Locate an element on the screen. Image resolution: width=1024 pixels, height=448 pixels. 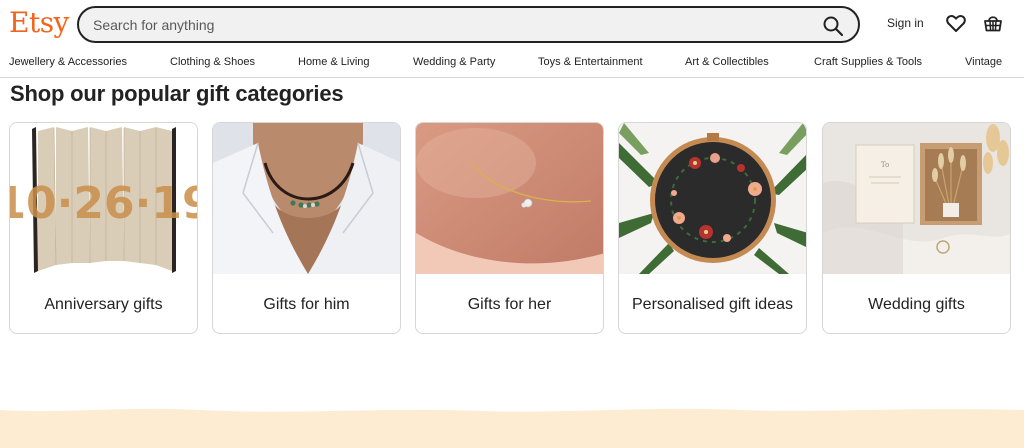
svg-text: To is located at coordinates (885, 165).